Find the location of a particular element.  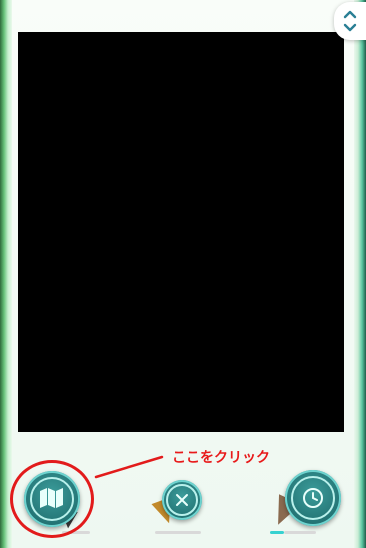

tab-indicator-active is located at coordinates (277, 532).